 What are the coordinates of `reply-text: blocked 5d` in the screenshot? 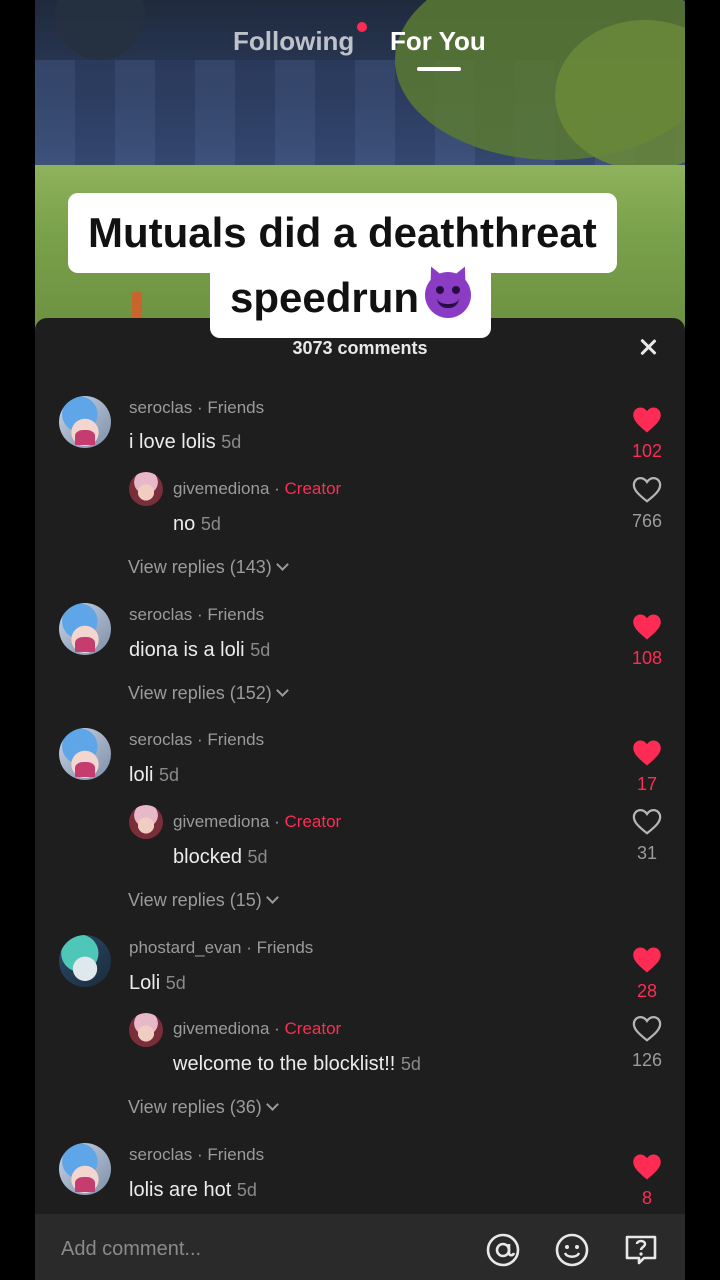 It's located at (220, 857).